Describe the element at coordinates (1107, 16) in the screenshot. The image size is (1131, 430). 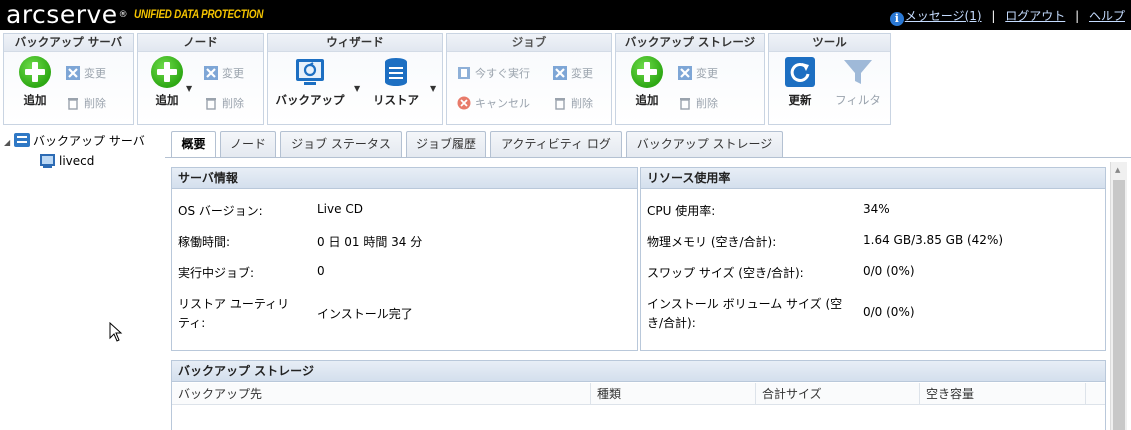
I see `help-link: ヘルプ` at that location.